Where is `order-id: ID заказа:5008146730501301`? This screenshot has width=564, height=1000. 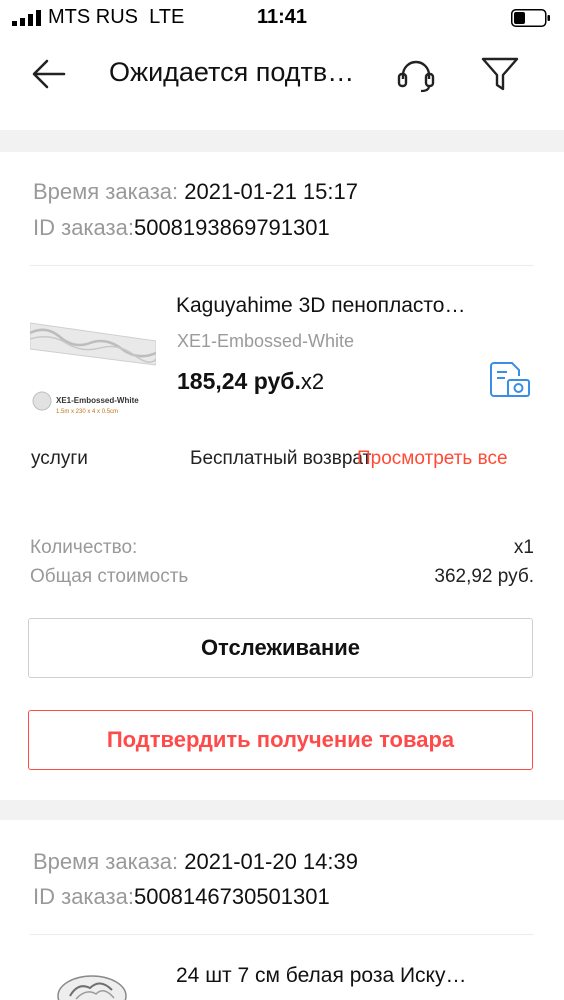 order-id: ID заказа:5008146730501301 is located at coordinates (181, 896).